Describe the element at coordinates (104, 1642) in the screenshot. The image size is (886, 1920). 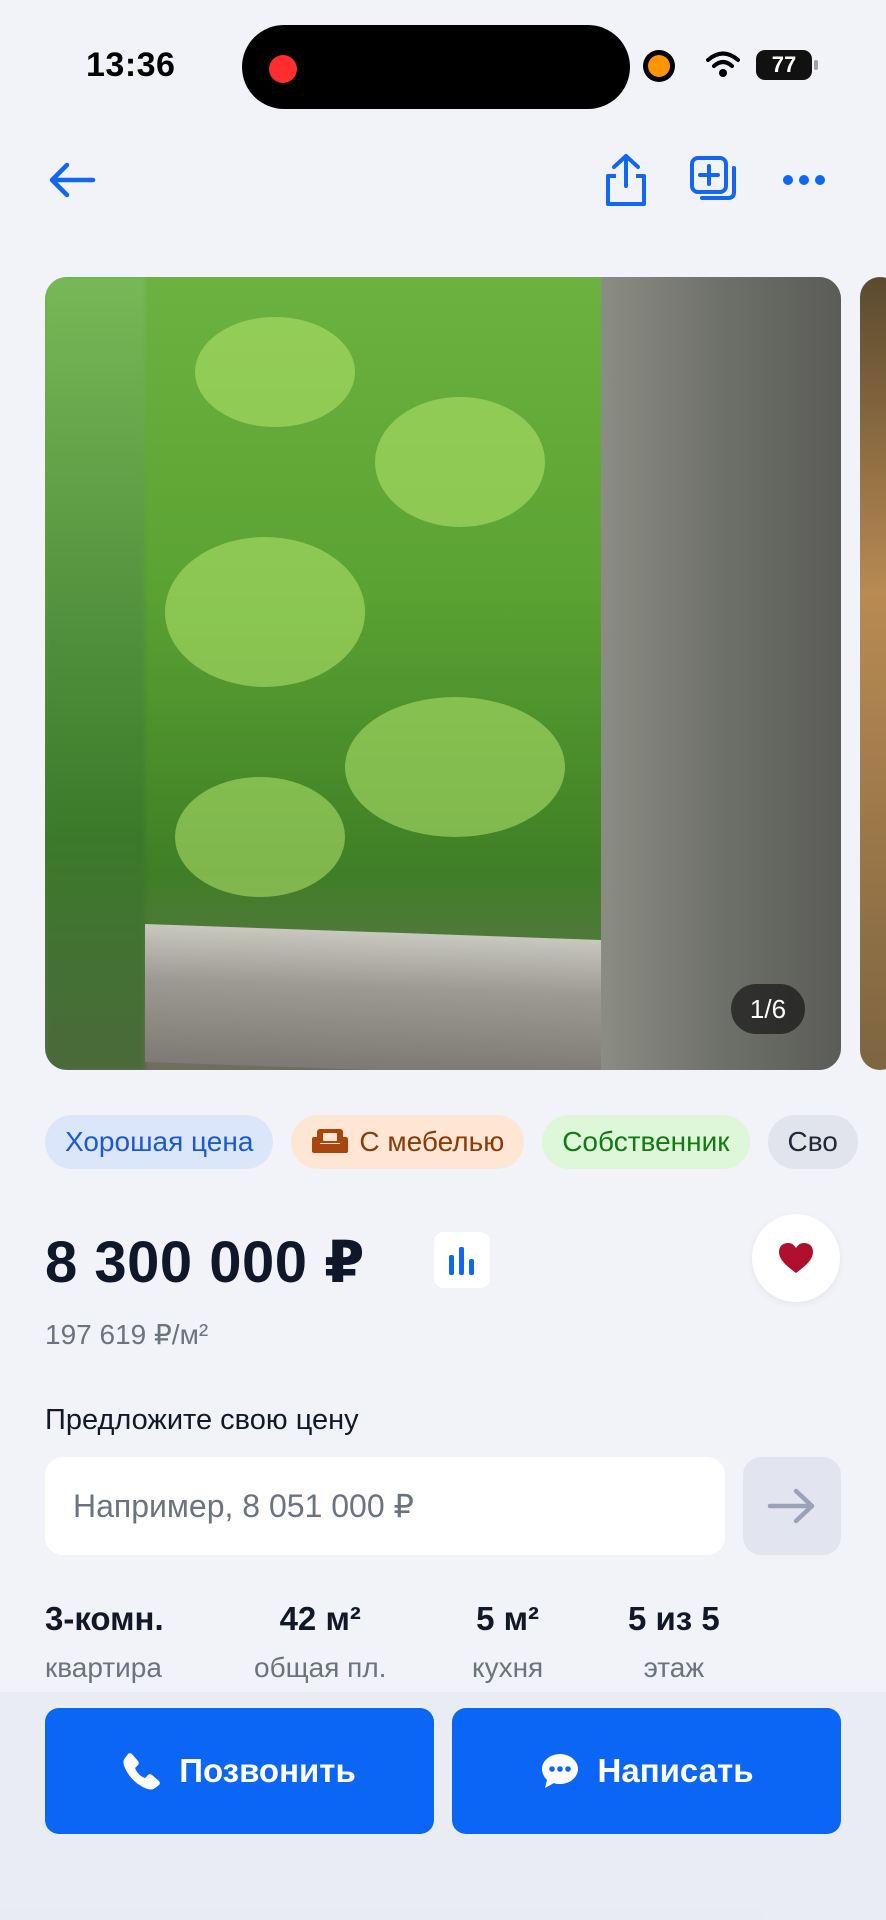
I see `feature-rooms: 3-комн. квартира` at that location.